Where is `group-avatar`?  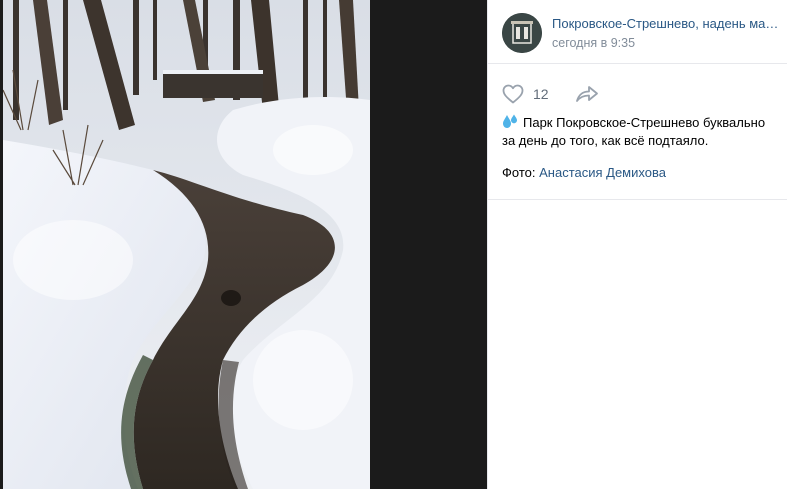
group-avatar is located at coordinates (522, 33).